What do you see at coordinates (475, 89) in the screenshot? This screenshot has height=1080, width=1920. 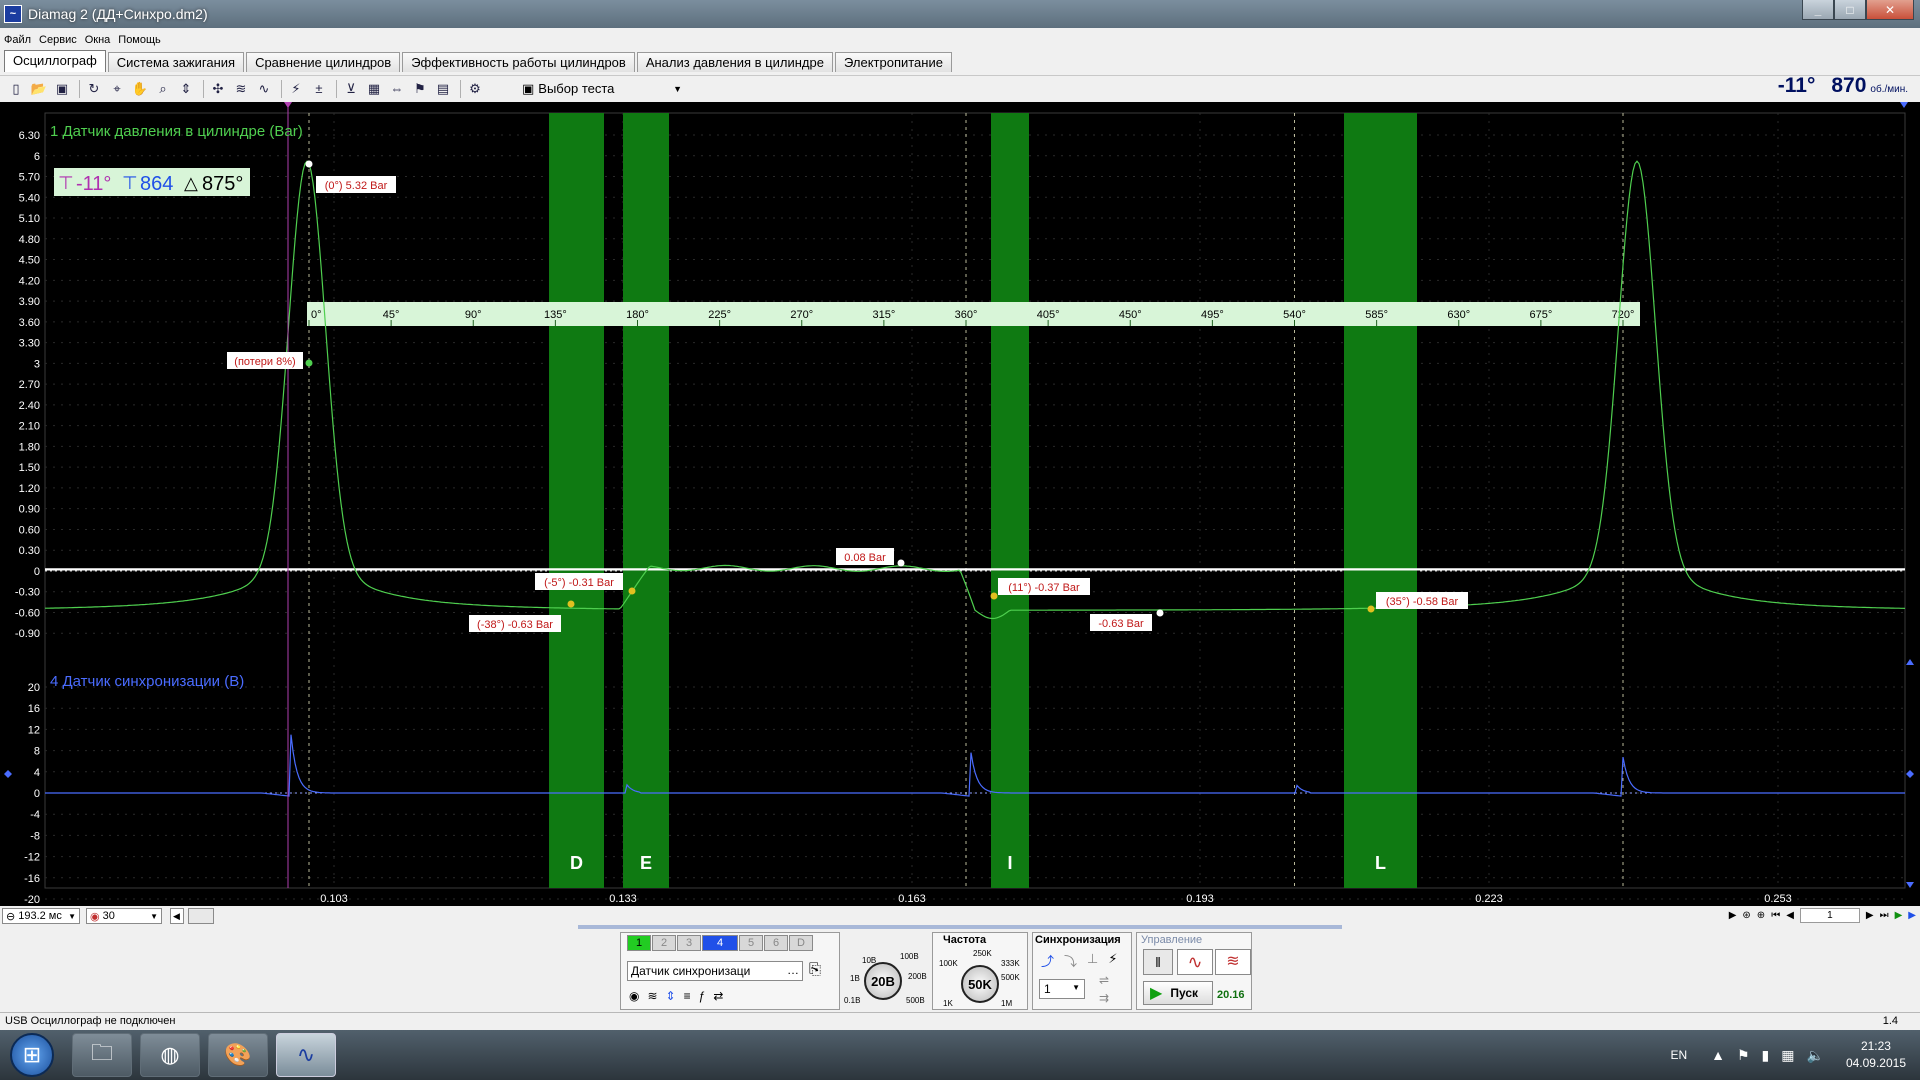 I see `auto-icon: ⚙` at bounding box center [475, 89].